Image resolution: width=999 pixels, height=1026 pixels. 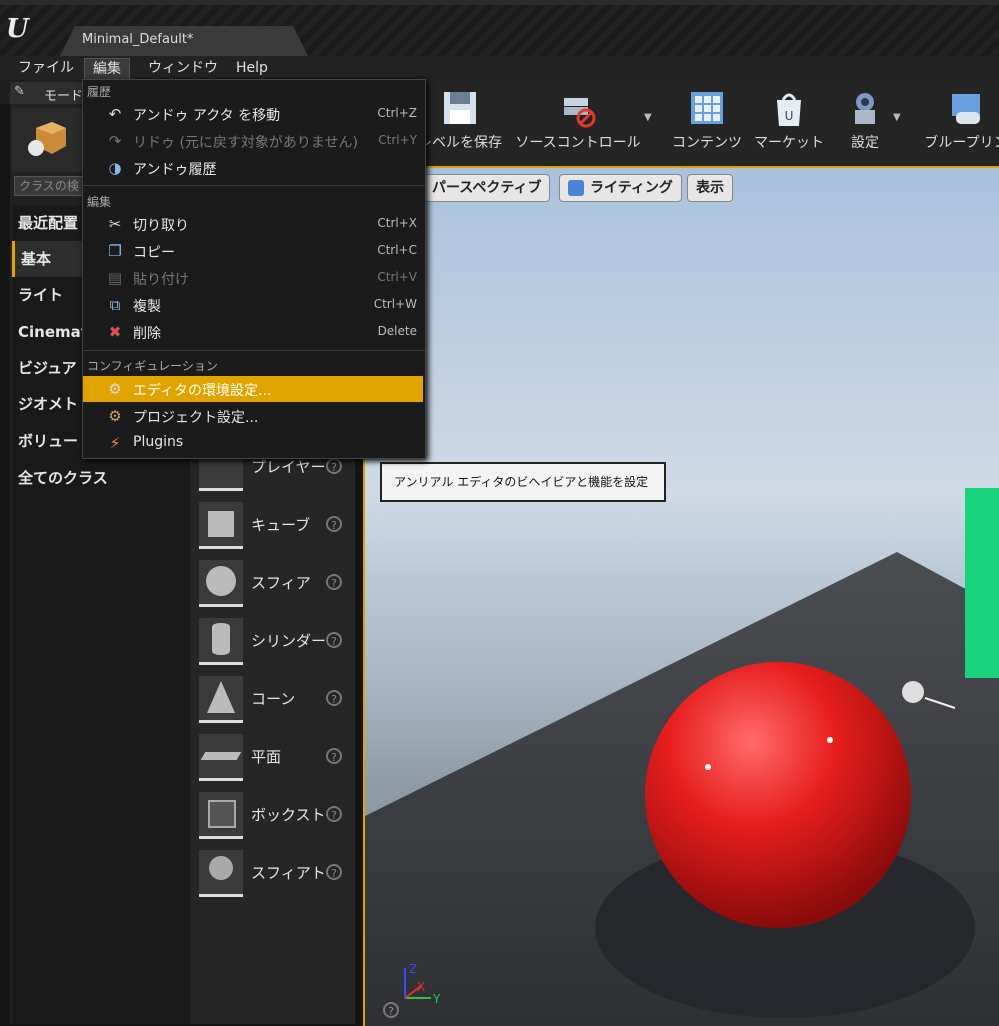 I want to click on item-label: 平面, so click(x=266, y=757).